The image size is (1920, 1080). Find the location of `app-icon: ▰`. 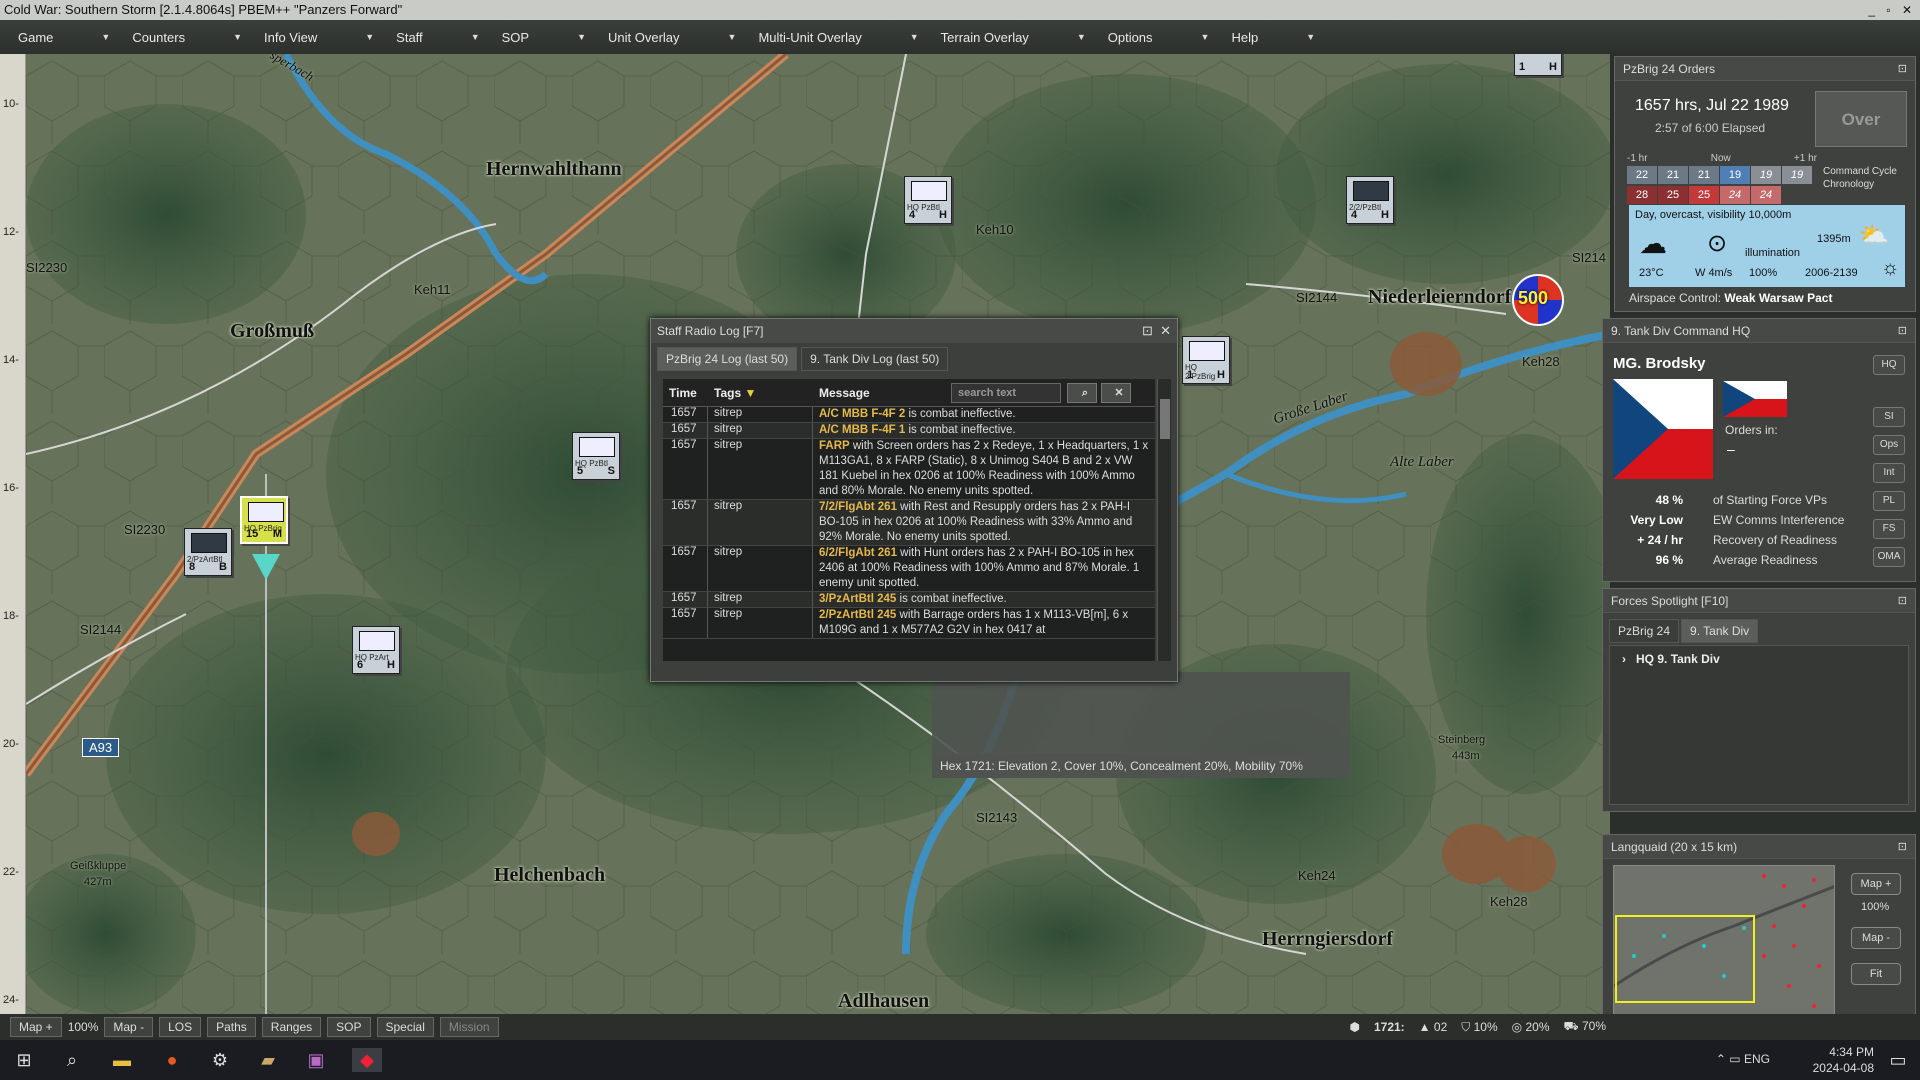

app-icon: ▰ is located at coordinates (268, 1060).